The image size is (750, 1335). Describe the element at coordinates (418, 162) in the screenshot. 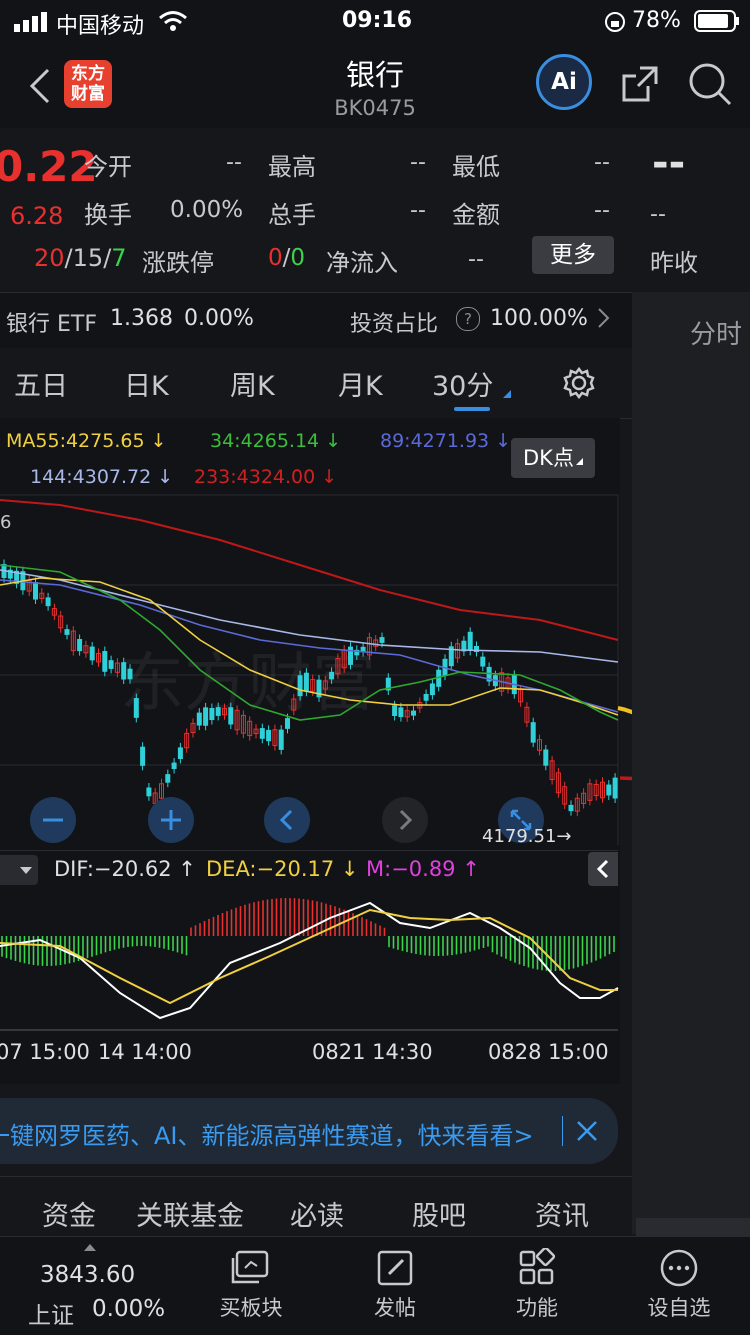

I see `high-value: --` at that location.